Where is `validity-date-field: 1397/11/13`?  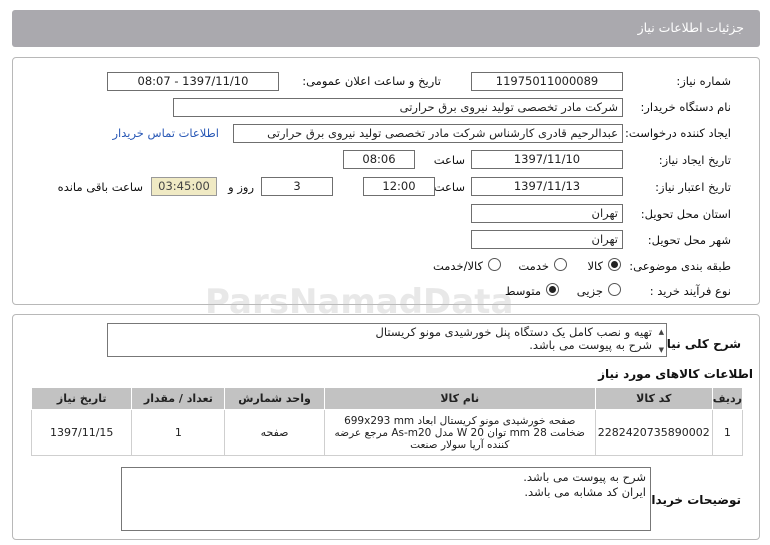
validity-date-field: 1397/11/13 is located at coordinates (547, 186).